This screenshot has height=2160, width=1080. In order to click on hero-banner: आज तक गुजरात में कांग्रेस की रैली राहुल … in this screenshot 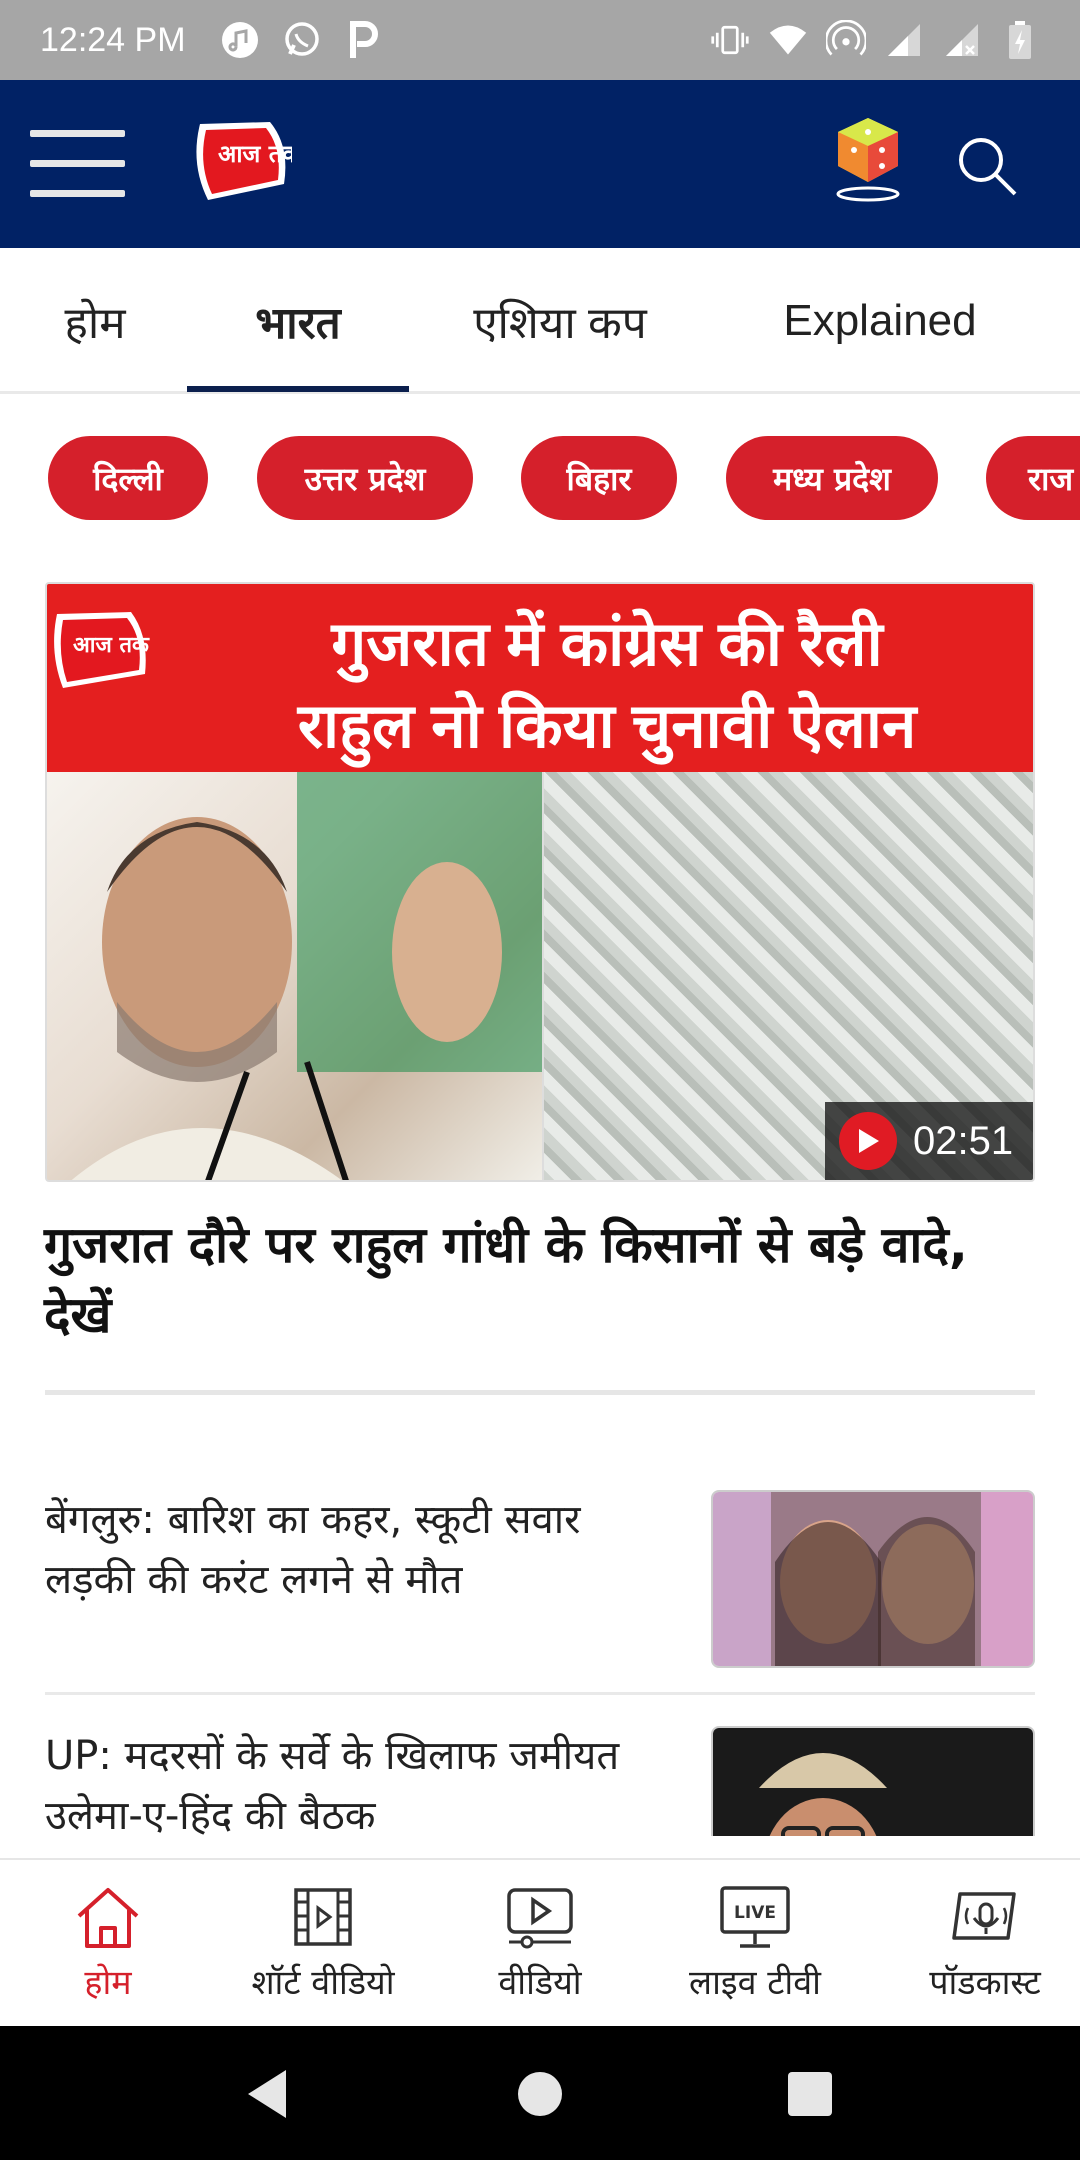, I will do `click(540, 678)`.